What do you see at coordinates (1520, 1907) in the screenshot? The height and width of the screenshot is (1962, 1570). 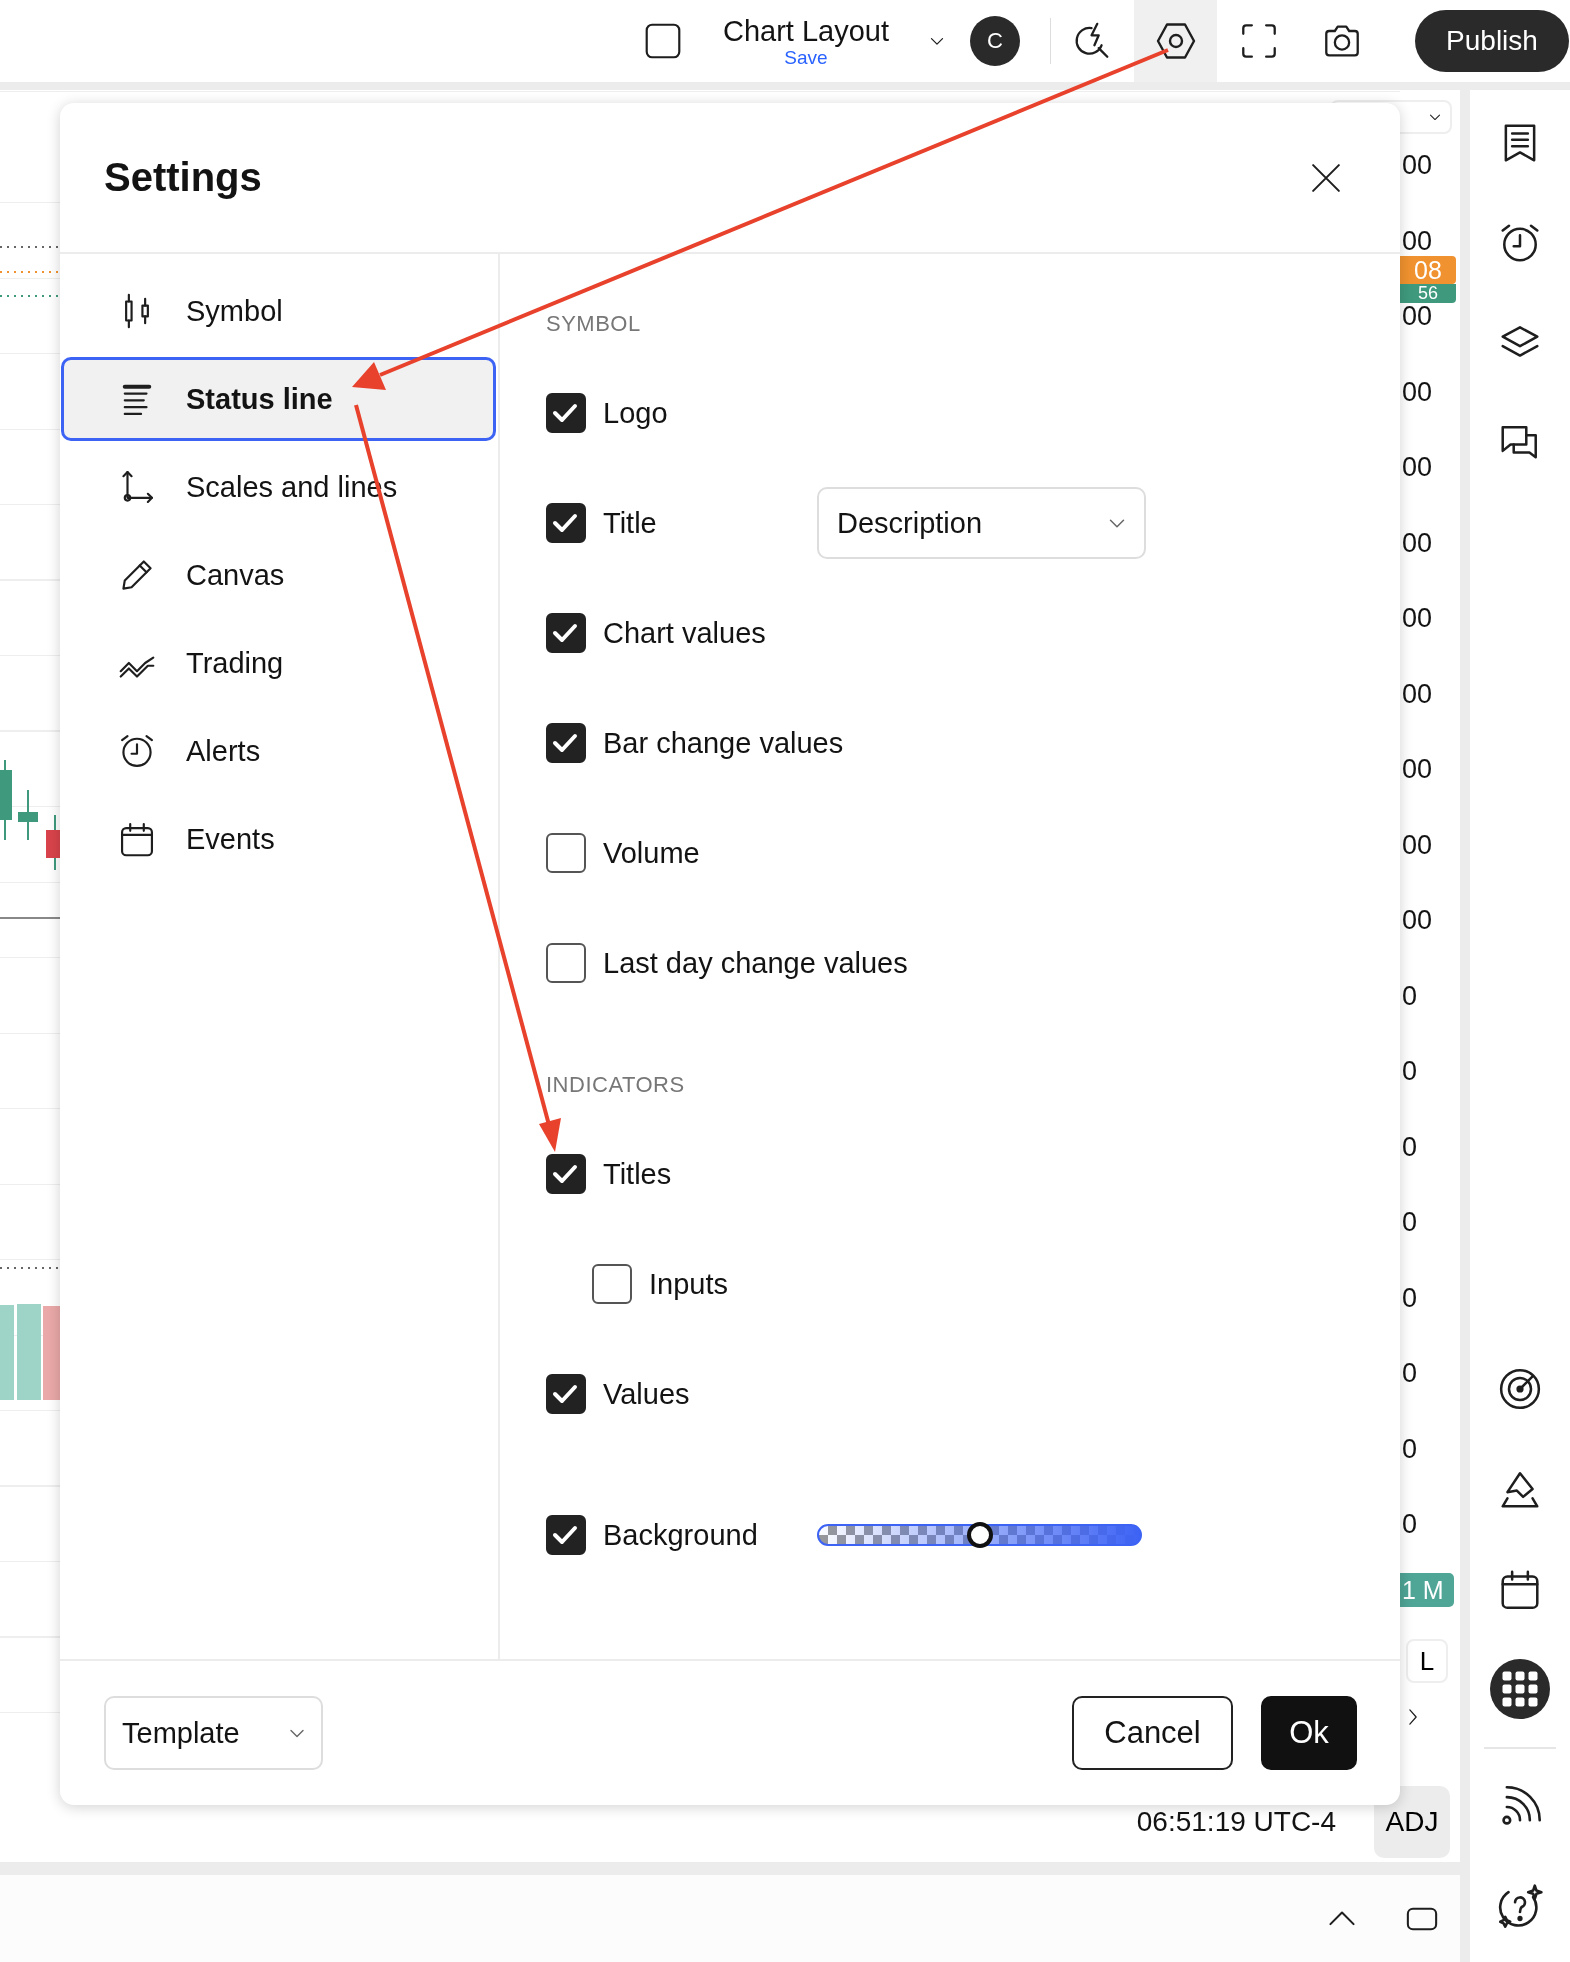 I see `help-icon` at bounding box center [1520, 1907].